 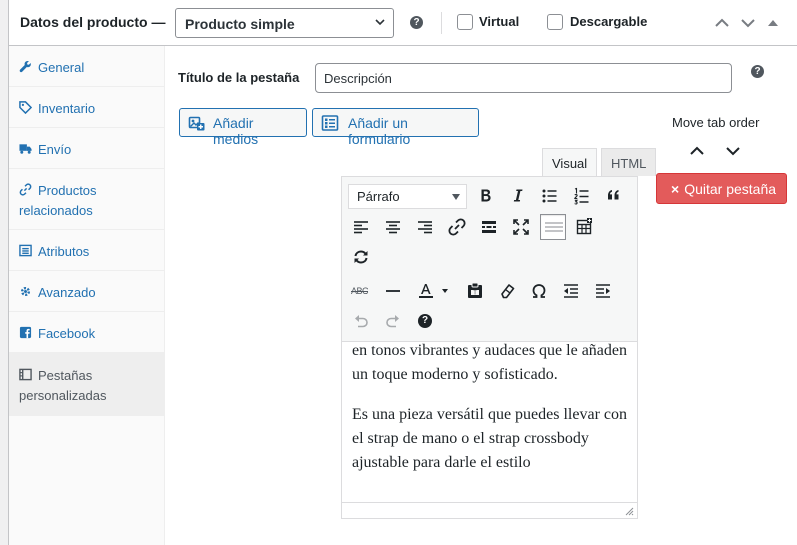 What do you see at coordinates (773, 23) in the screenshot?
I see `collapse-toggle-icon` at bounding box center [773, 23].